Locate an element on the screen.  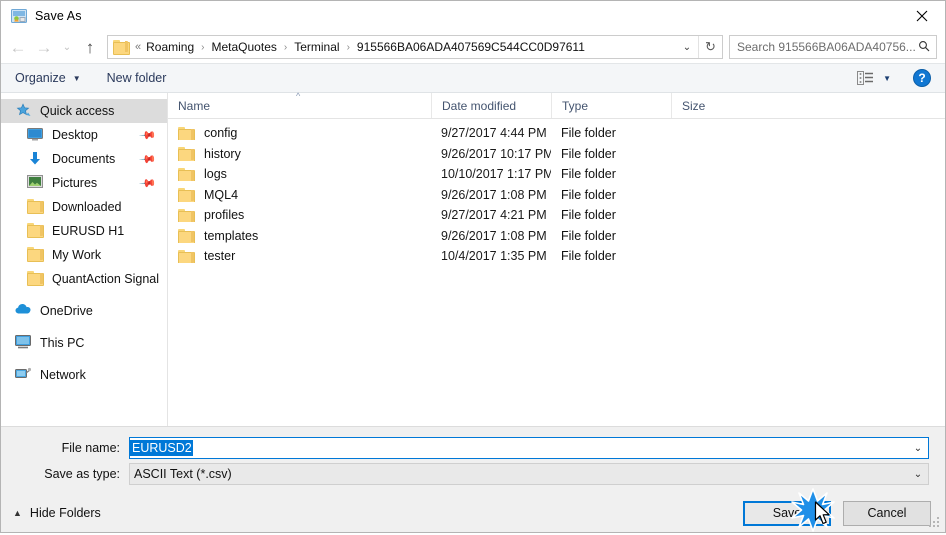
sidebar-item-quantaction-signal: QuantAction Signal is located at coordinates (84, 279).